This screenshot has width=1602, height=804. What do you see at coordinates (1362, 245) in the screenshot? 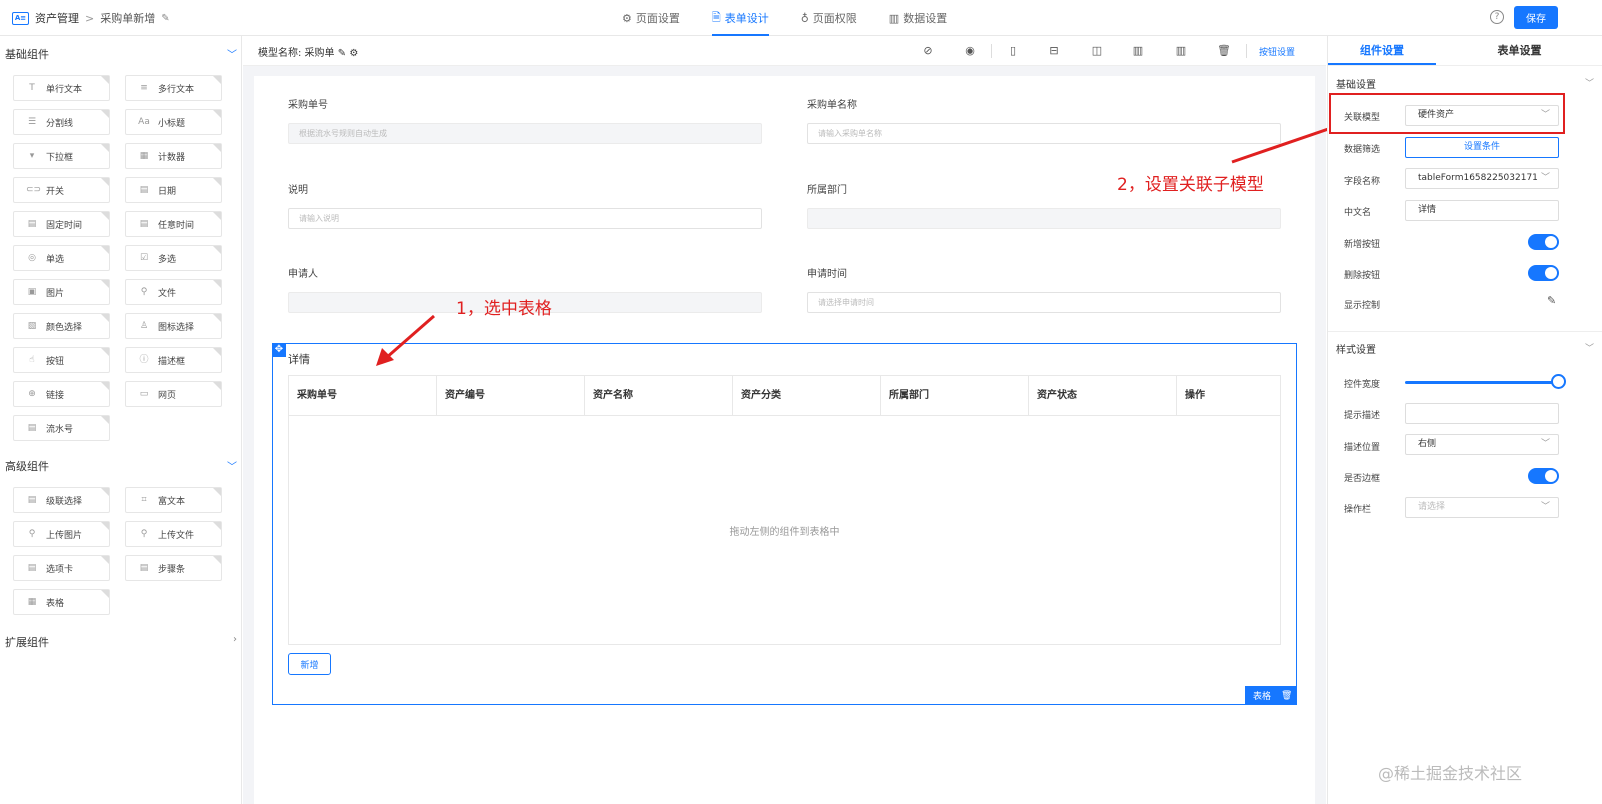
I see `setting-label: 新增按钮` at bounding box center [1362, 245].